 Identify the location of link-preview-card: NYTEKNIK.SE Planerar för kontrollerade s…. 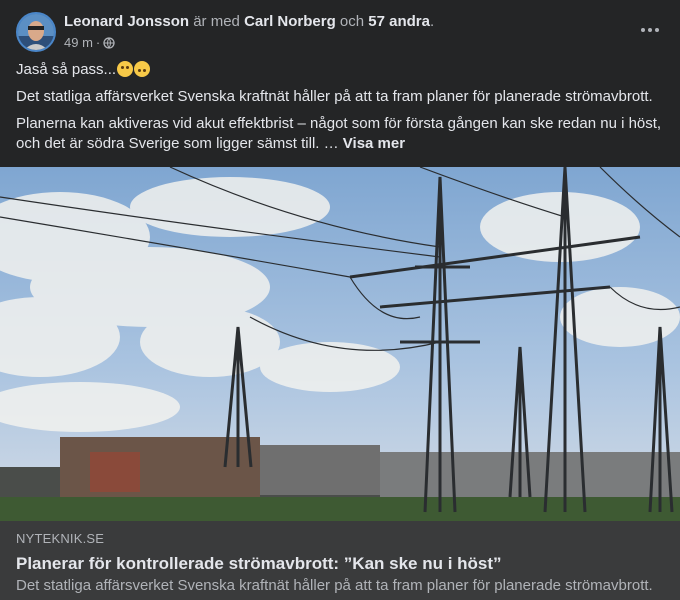
(340, 560).